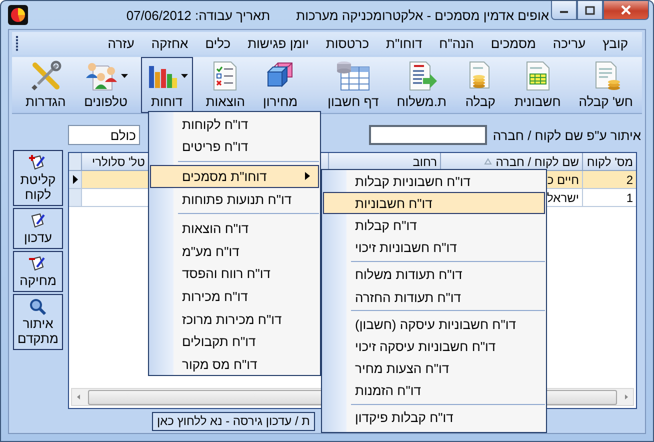  What do you see at coordinates (609, 198) in the screenshot?
I see `table-cell: 1` at bounding box center [609, 198].